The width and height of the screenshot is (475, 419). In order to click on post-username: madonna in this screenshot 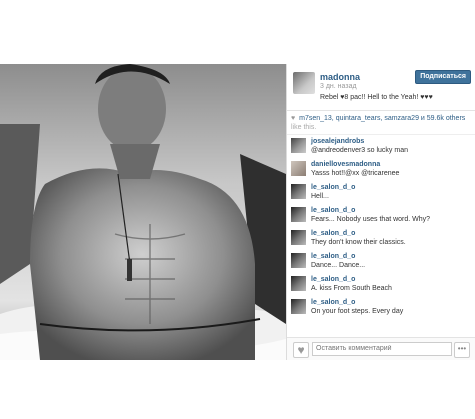, I will do `click(340, 77)`.